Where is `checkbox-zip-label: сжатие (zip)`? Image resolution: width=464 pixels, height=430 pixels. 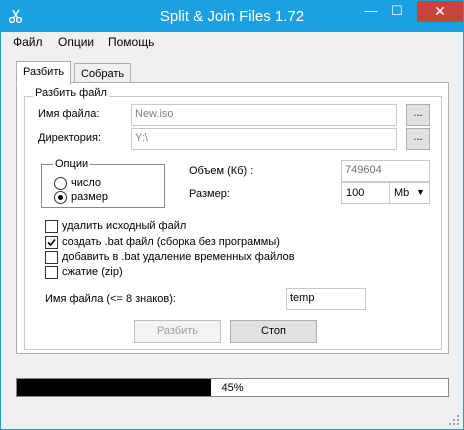
checkbox-zip-label: сжатие (zip) is located at coordinates (92, 272).